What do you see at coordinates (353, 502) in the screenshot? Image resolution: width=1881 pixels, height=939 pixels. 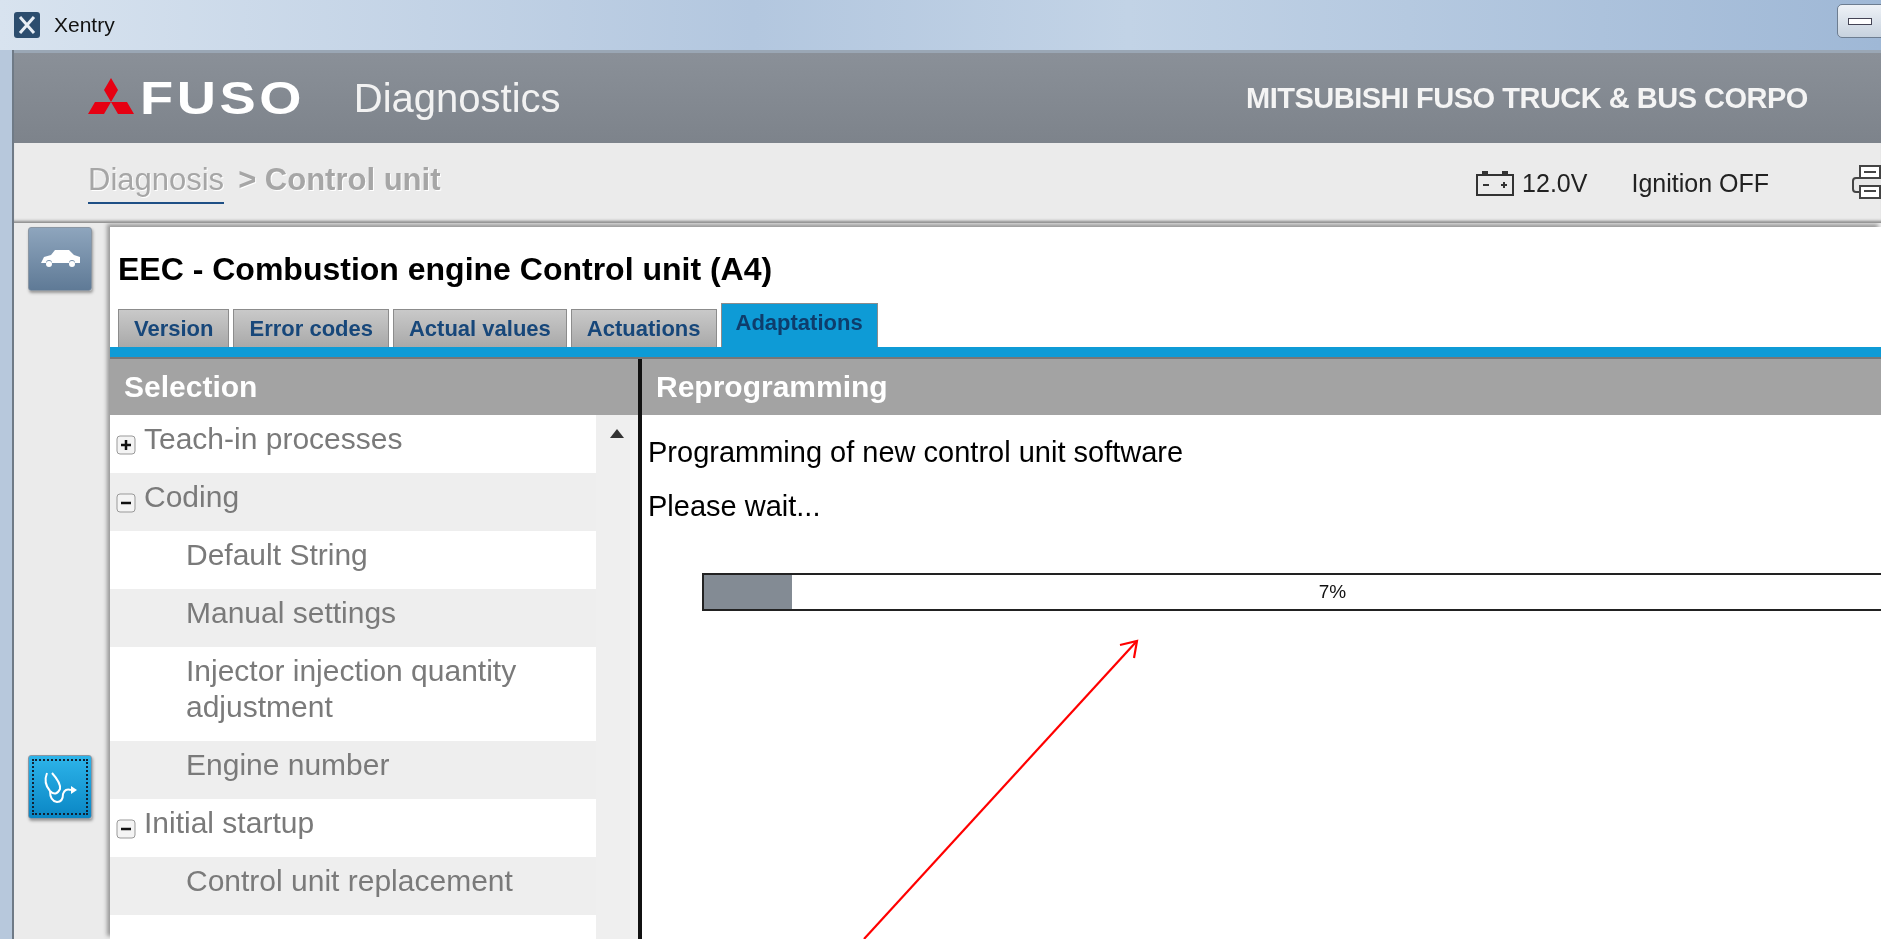 I see `tree-item: Coding` at bounding box center [353, 502].